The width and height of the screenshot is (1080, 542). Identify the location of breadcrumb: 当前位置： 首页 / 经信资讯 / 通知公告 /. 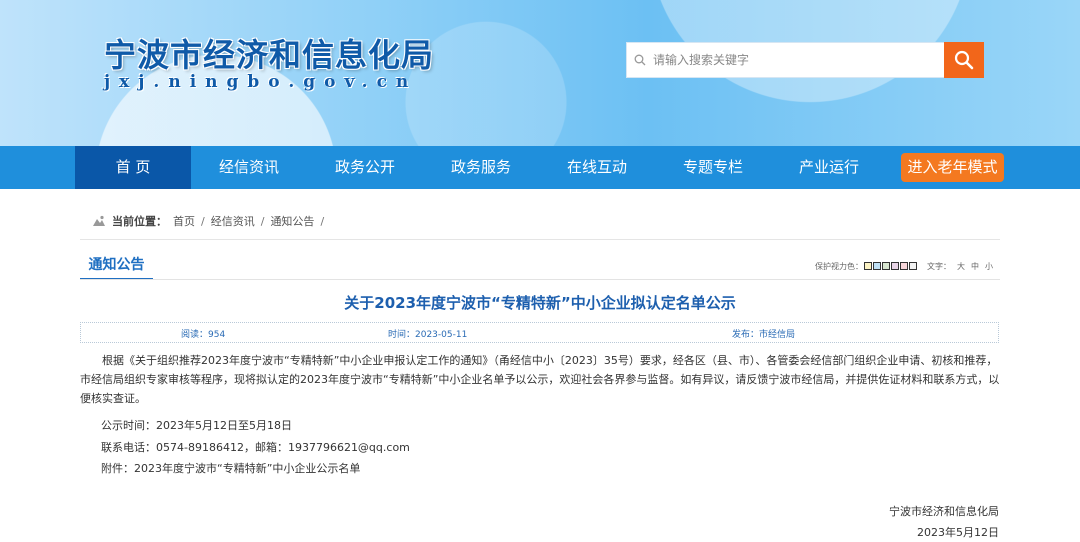
(211, 221).